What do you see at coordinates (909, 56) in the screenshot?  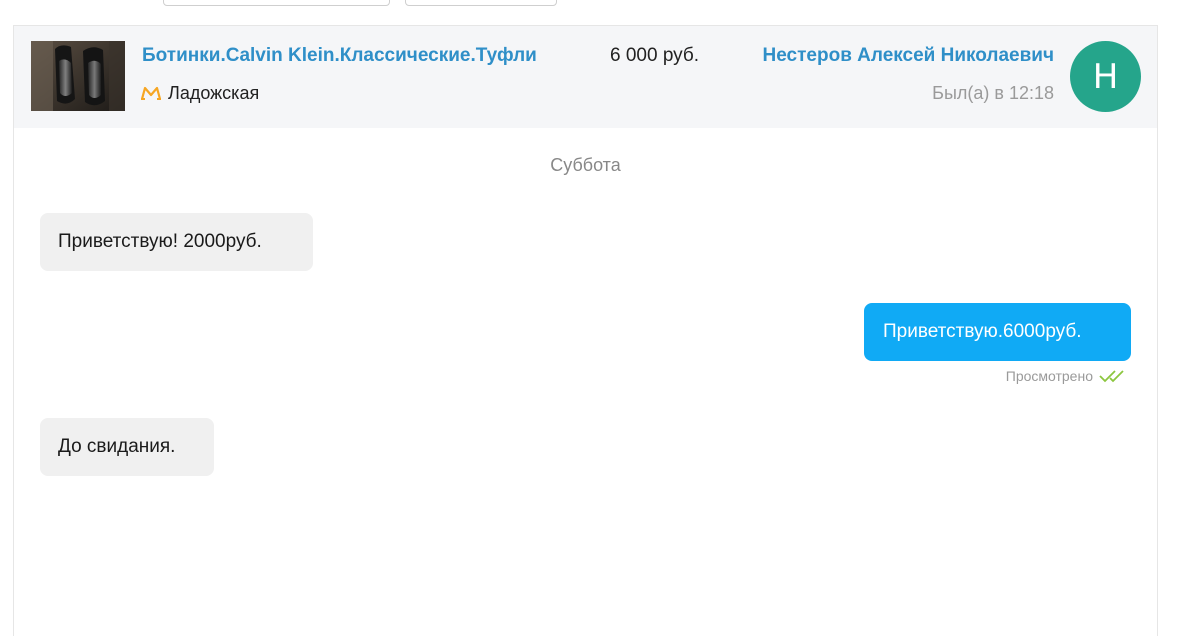 I see `user-name-link: Нестеров Алексей Николаевич` at bounding box center [909, 56].